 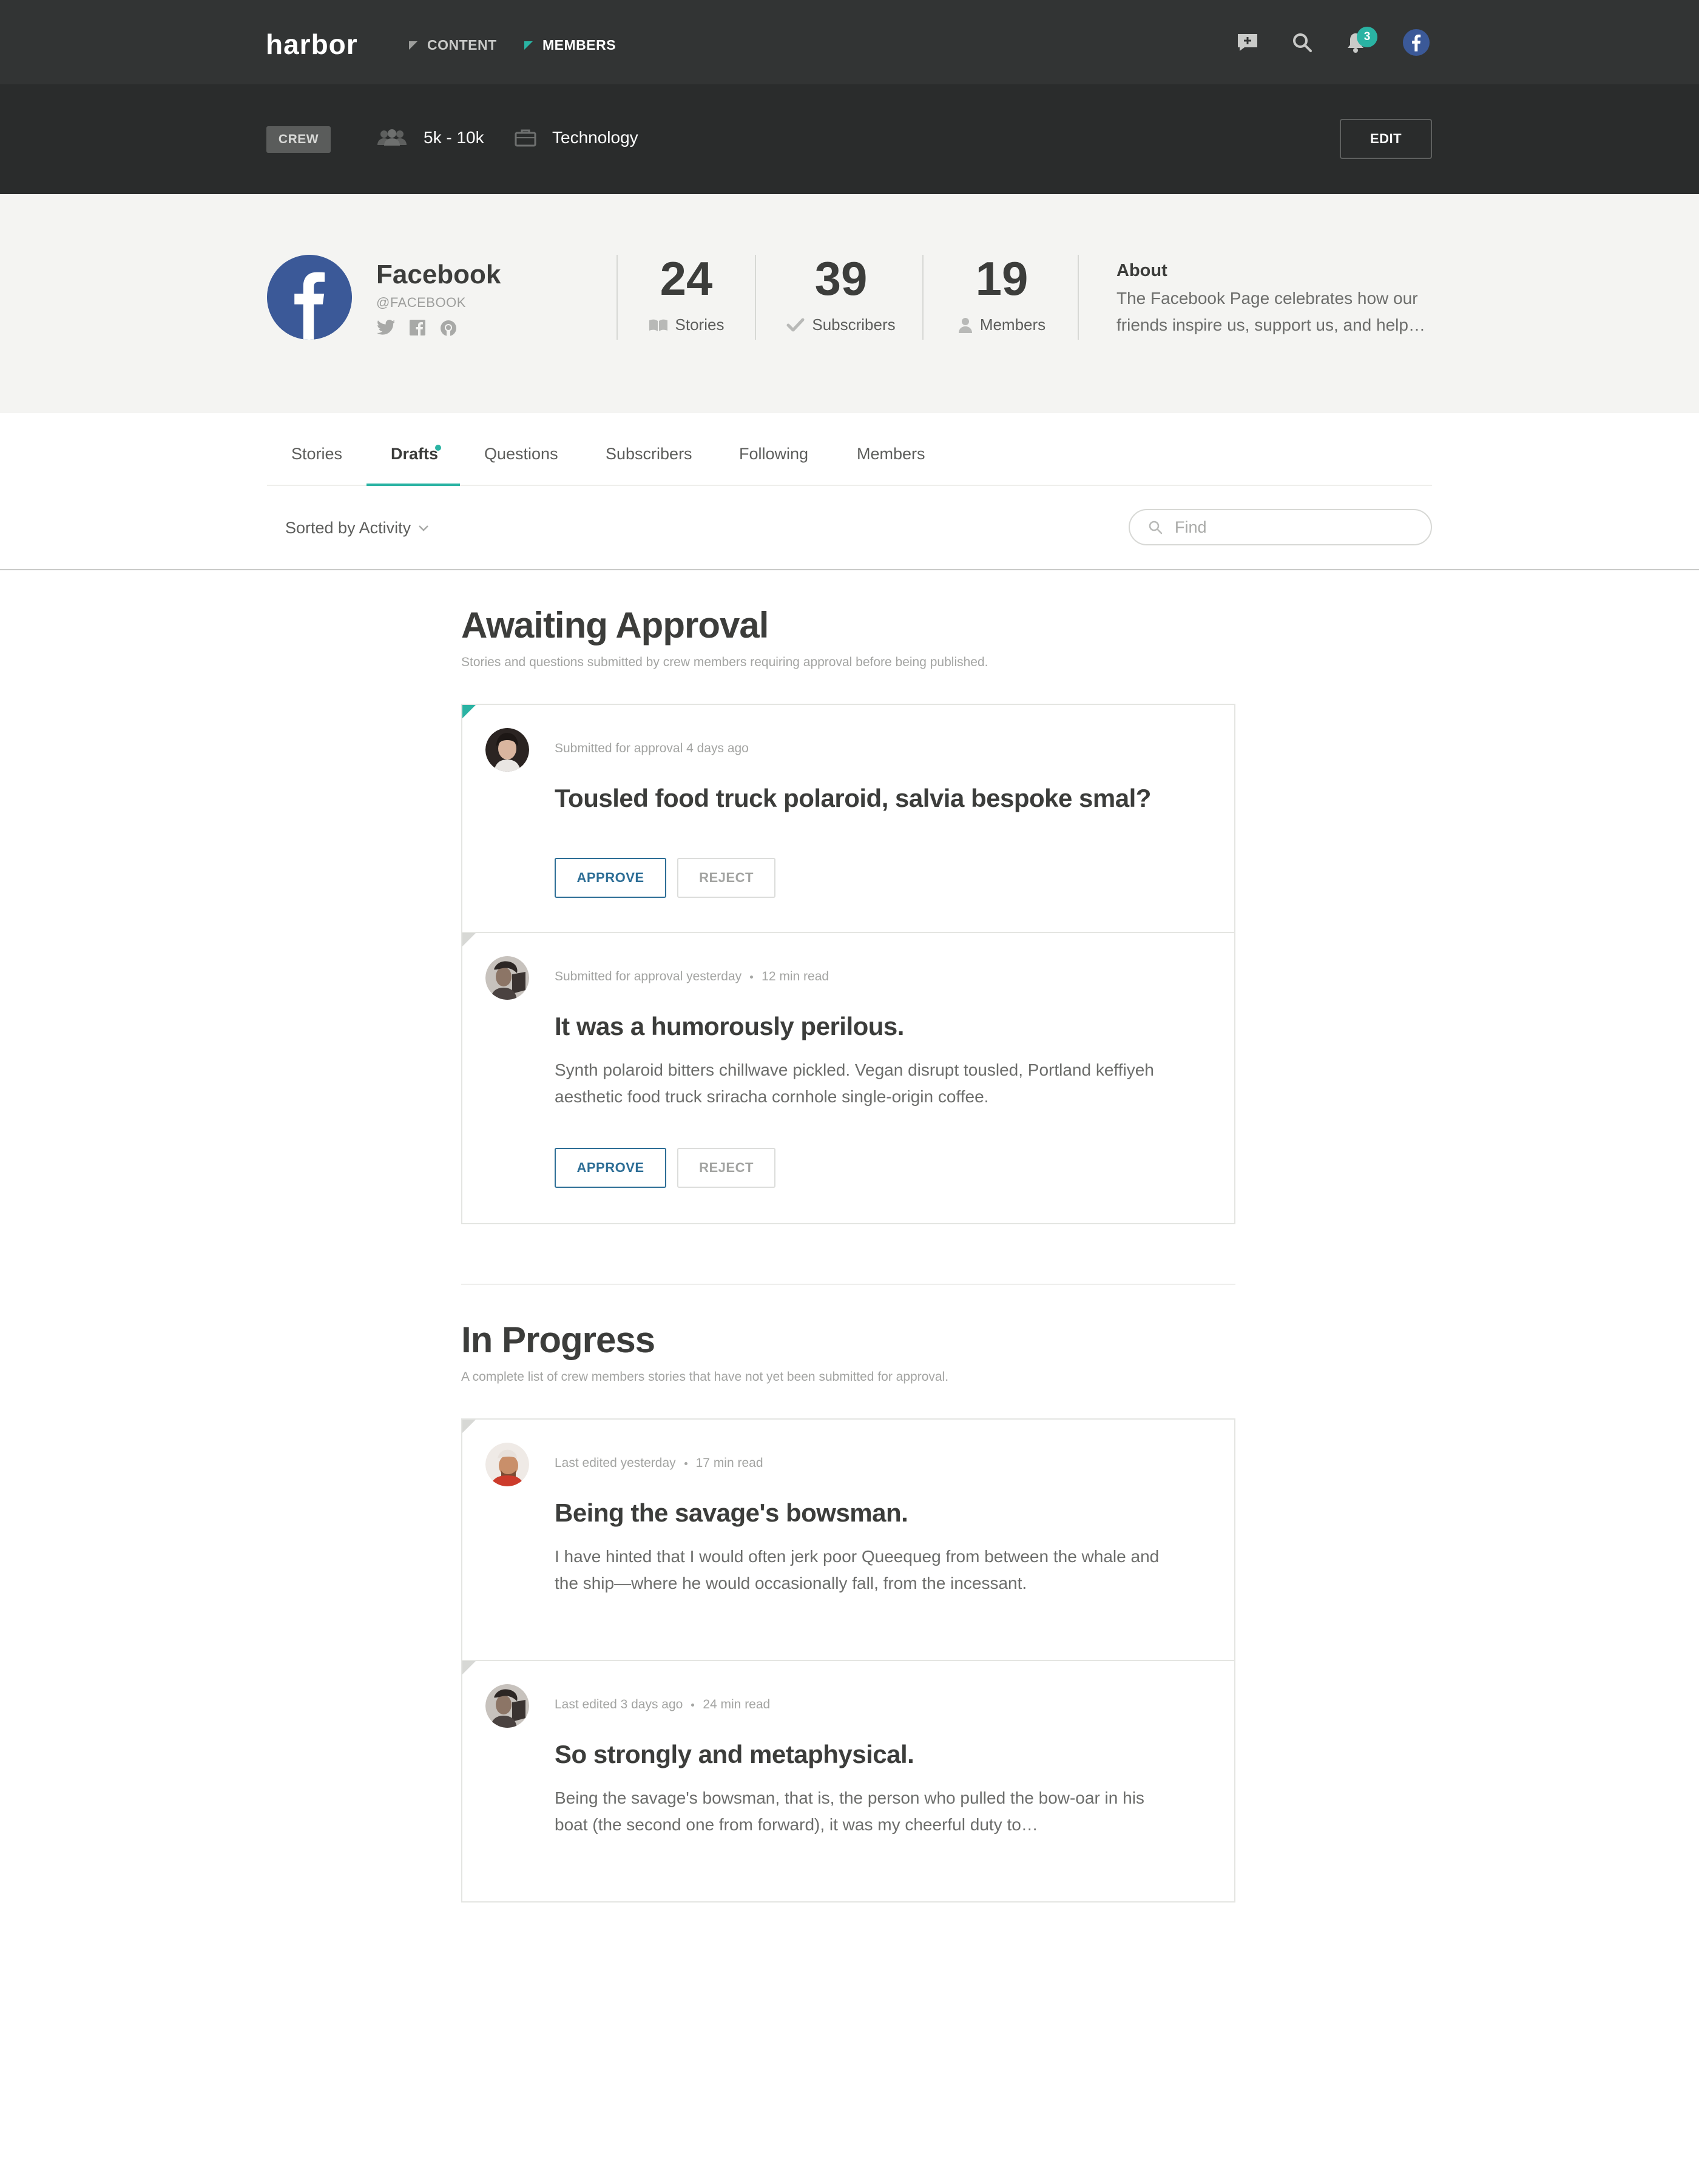 What do you see at coordinates (619, 1704) in the screenshot?
I see `last-edited-time: Last edited 3 days ago` at bounding box center [619, 1704].